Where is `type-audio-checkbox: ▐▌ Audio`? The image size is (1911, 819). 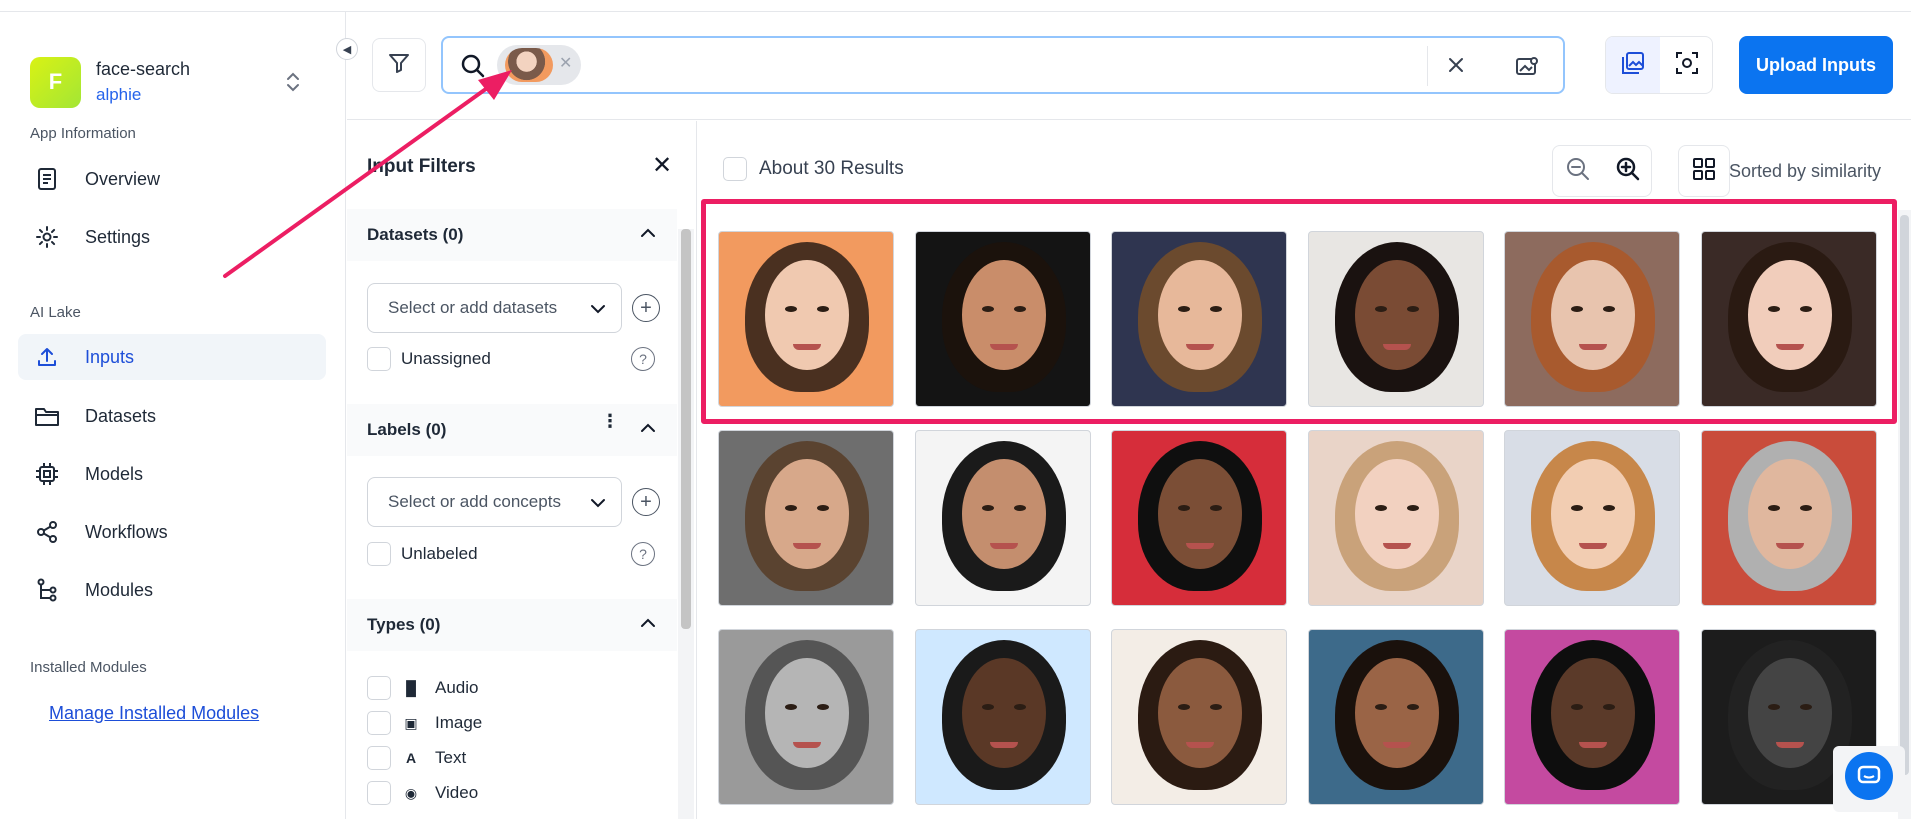 type-audio-checkbox: ▐▌ Audio is located at coordinates (422, 688).